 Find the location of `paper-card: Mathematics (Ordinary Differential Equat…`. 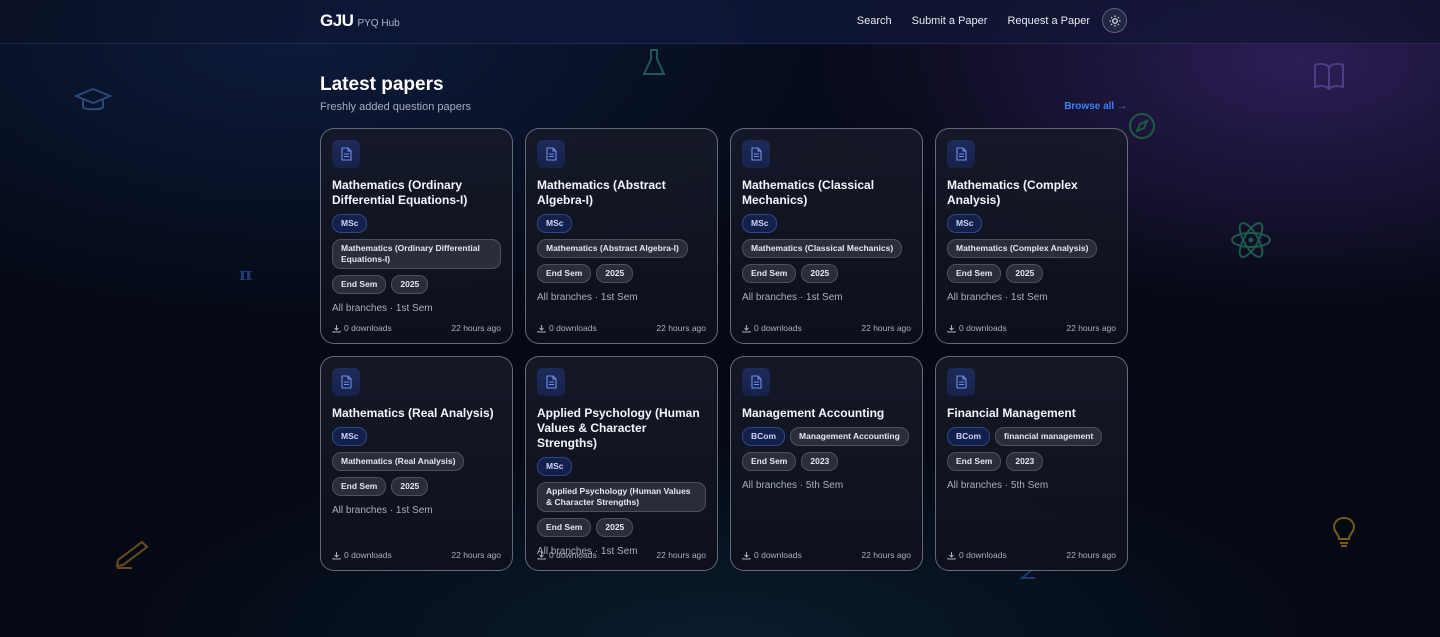

paper-card: Mathematics (Ordinary Differential Equat… is located at coordinates (416, 236).